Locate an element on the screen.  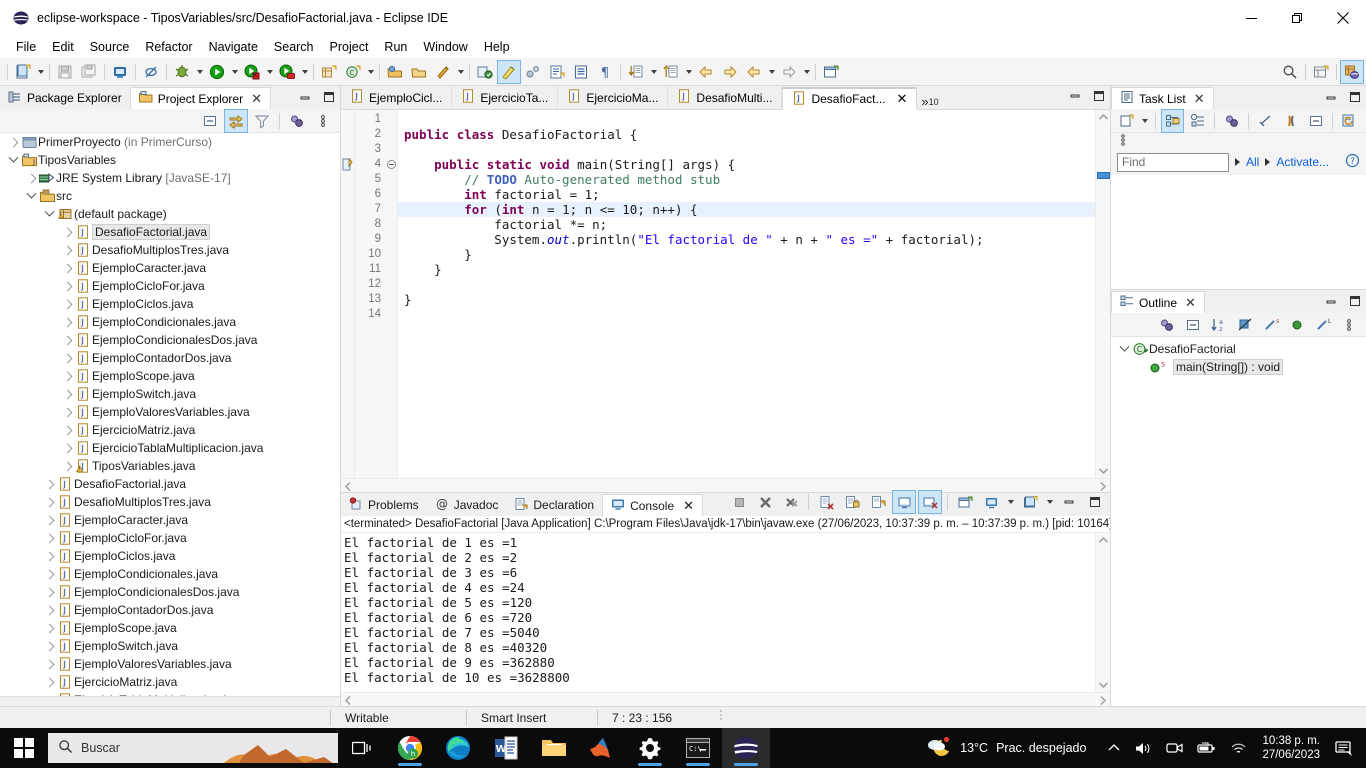
code-line: for (int n = 1; n <= 10; n++) { is located at coordinates (746, 209).